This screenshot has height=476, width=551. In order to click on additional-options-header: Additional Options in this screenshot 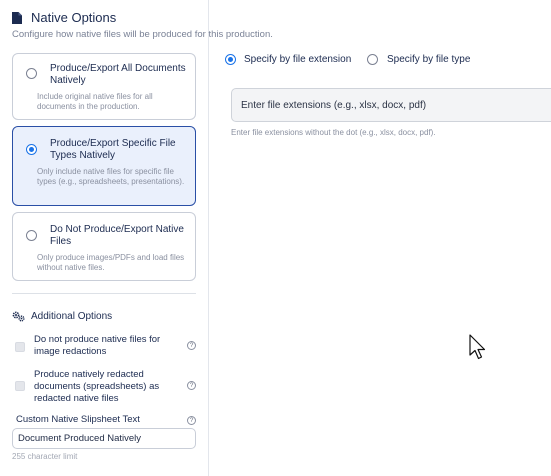, I will do `click(62, 316)`.